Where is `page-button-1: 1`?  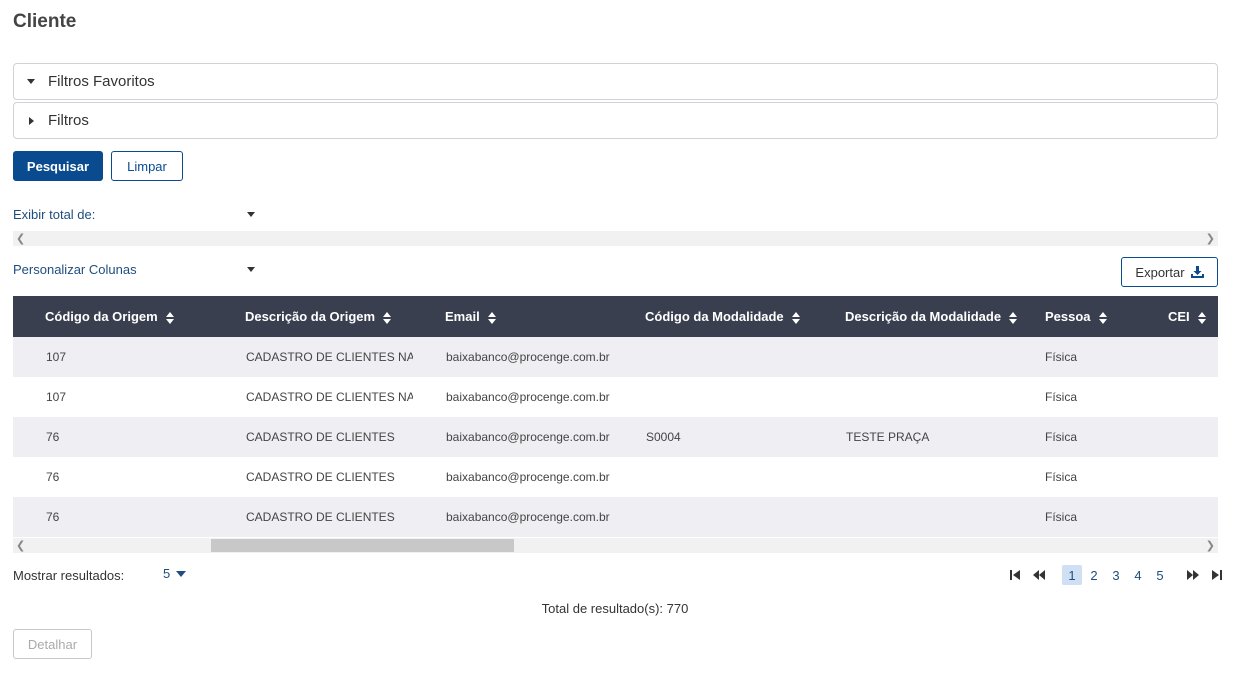
page-button-1: 1 is located at coordinates (1072, 575).